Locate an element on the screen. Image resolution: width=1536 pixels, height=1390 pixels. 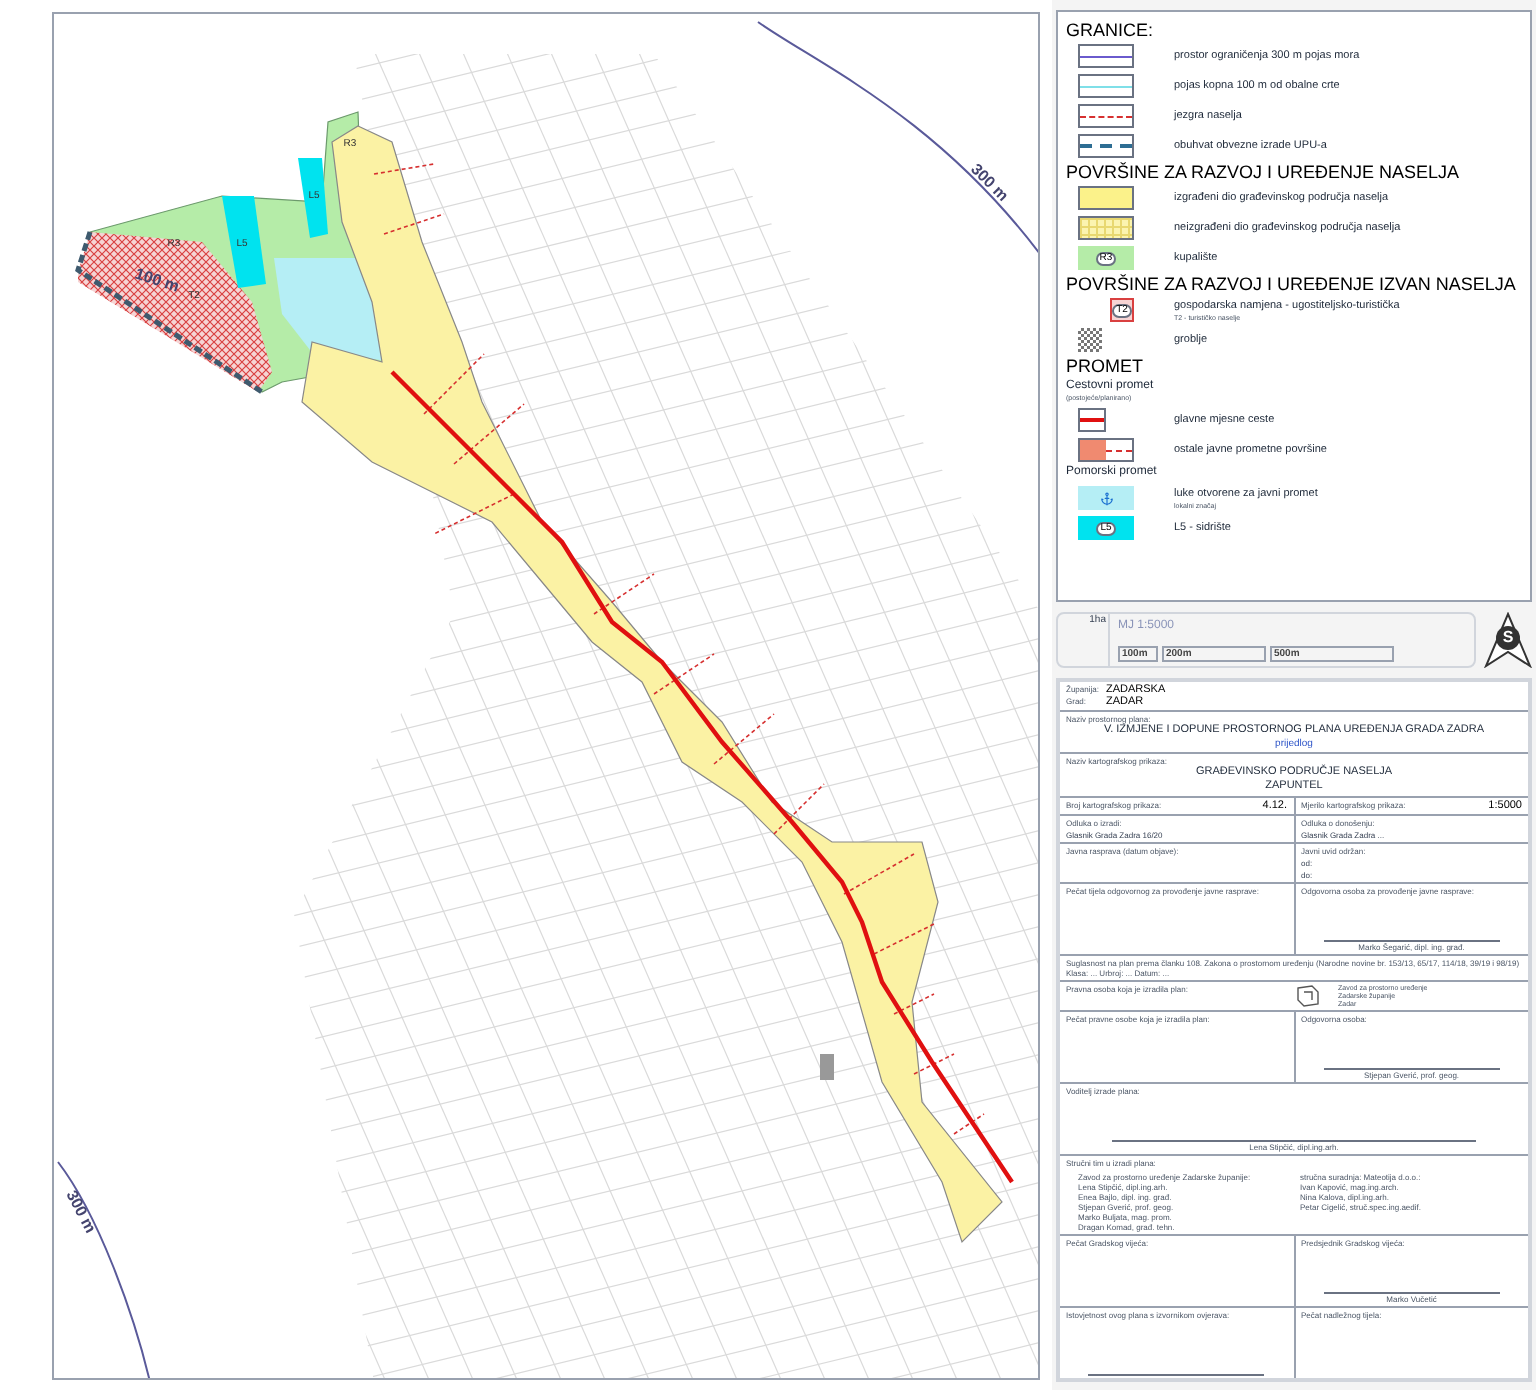
cemetery-area is located at coordinates (827, 1067).